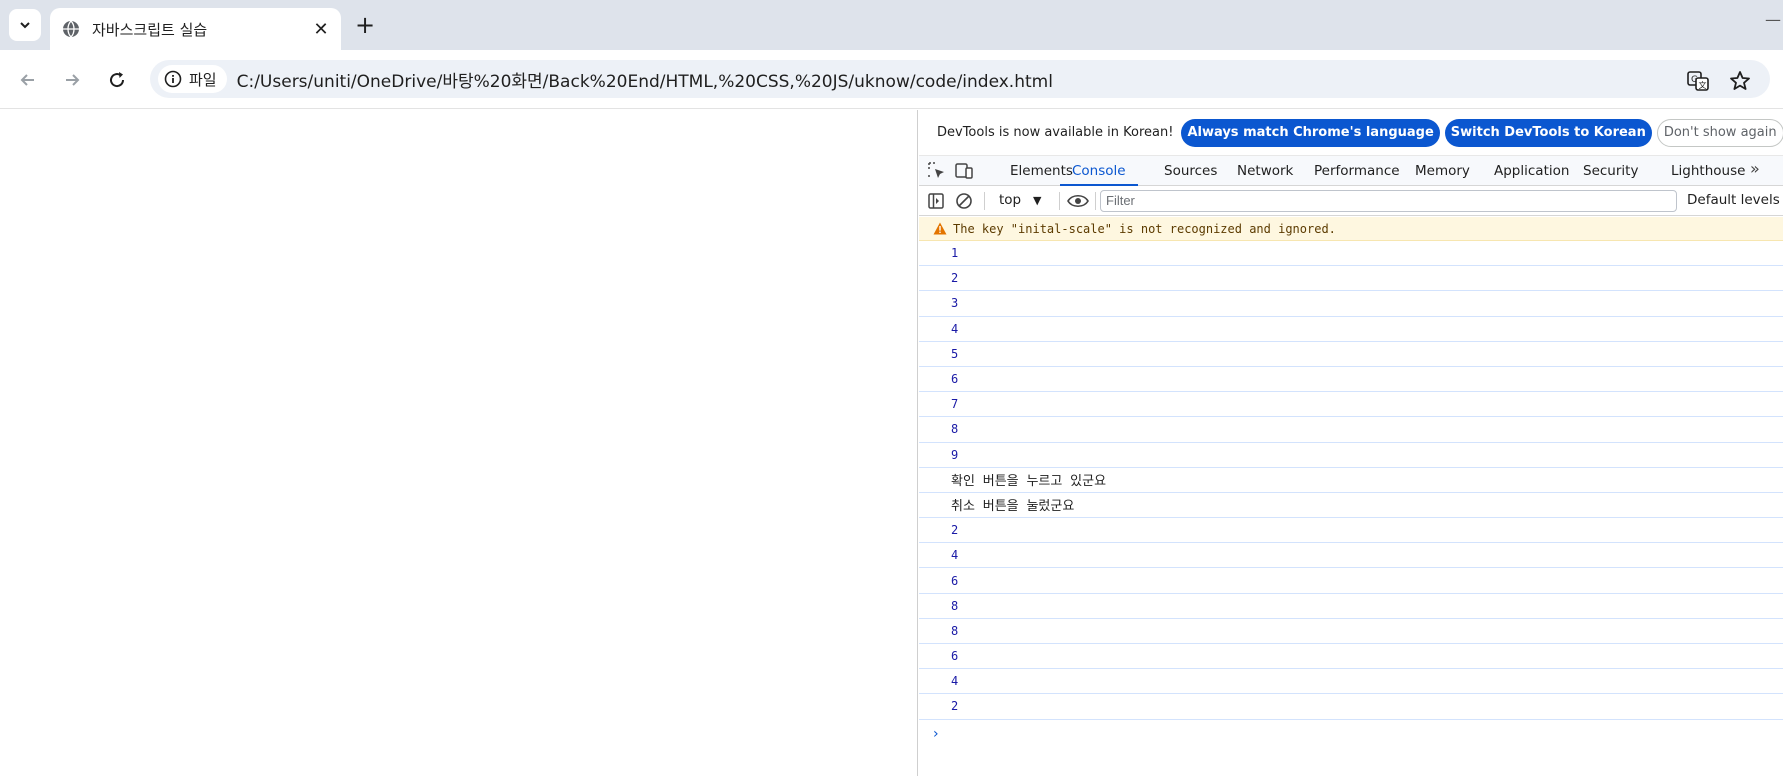 This screenshot has height=776, width=1783. What do you see at coordinates (1029, 482) in the screenshot?
I see `console-log-text: 확인 버튼을 누르고 있군요` at bounding box center [1029, 482].